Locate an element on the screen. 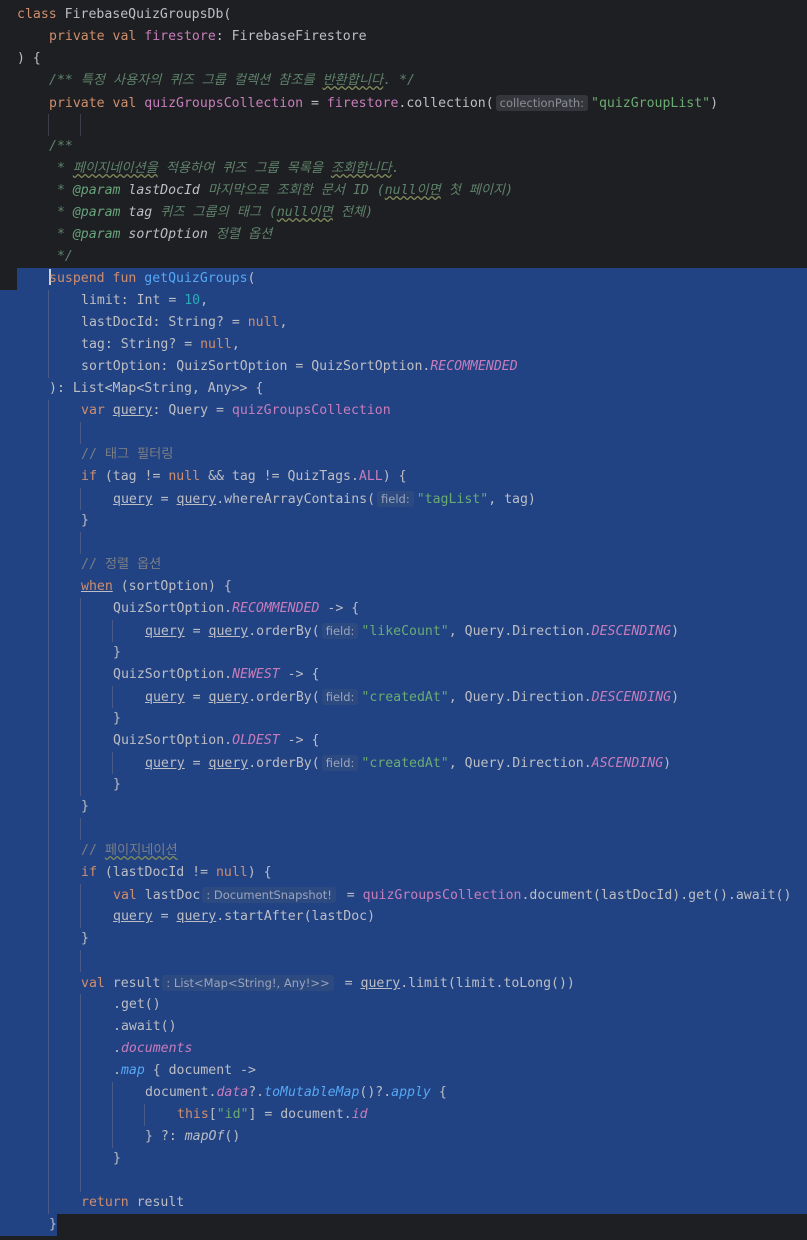  code-line: var query: Query = quizGroupsCollection is located at coordinates (403, 411).